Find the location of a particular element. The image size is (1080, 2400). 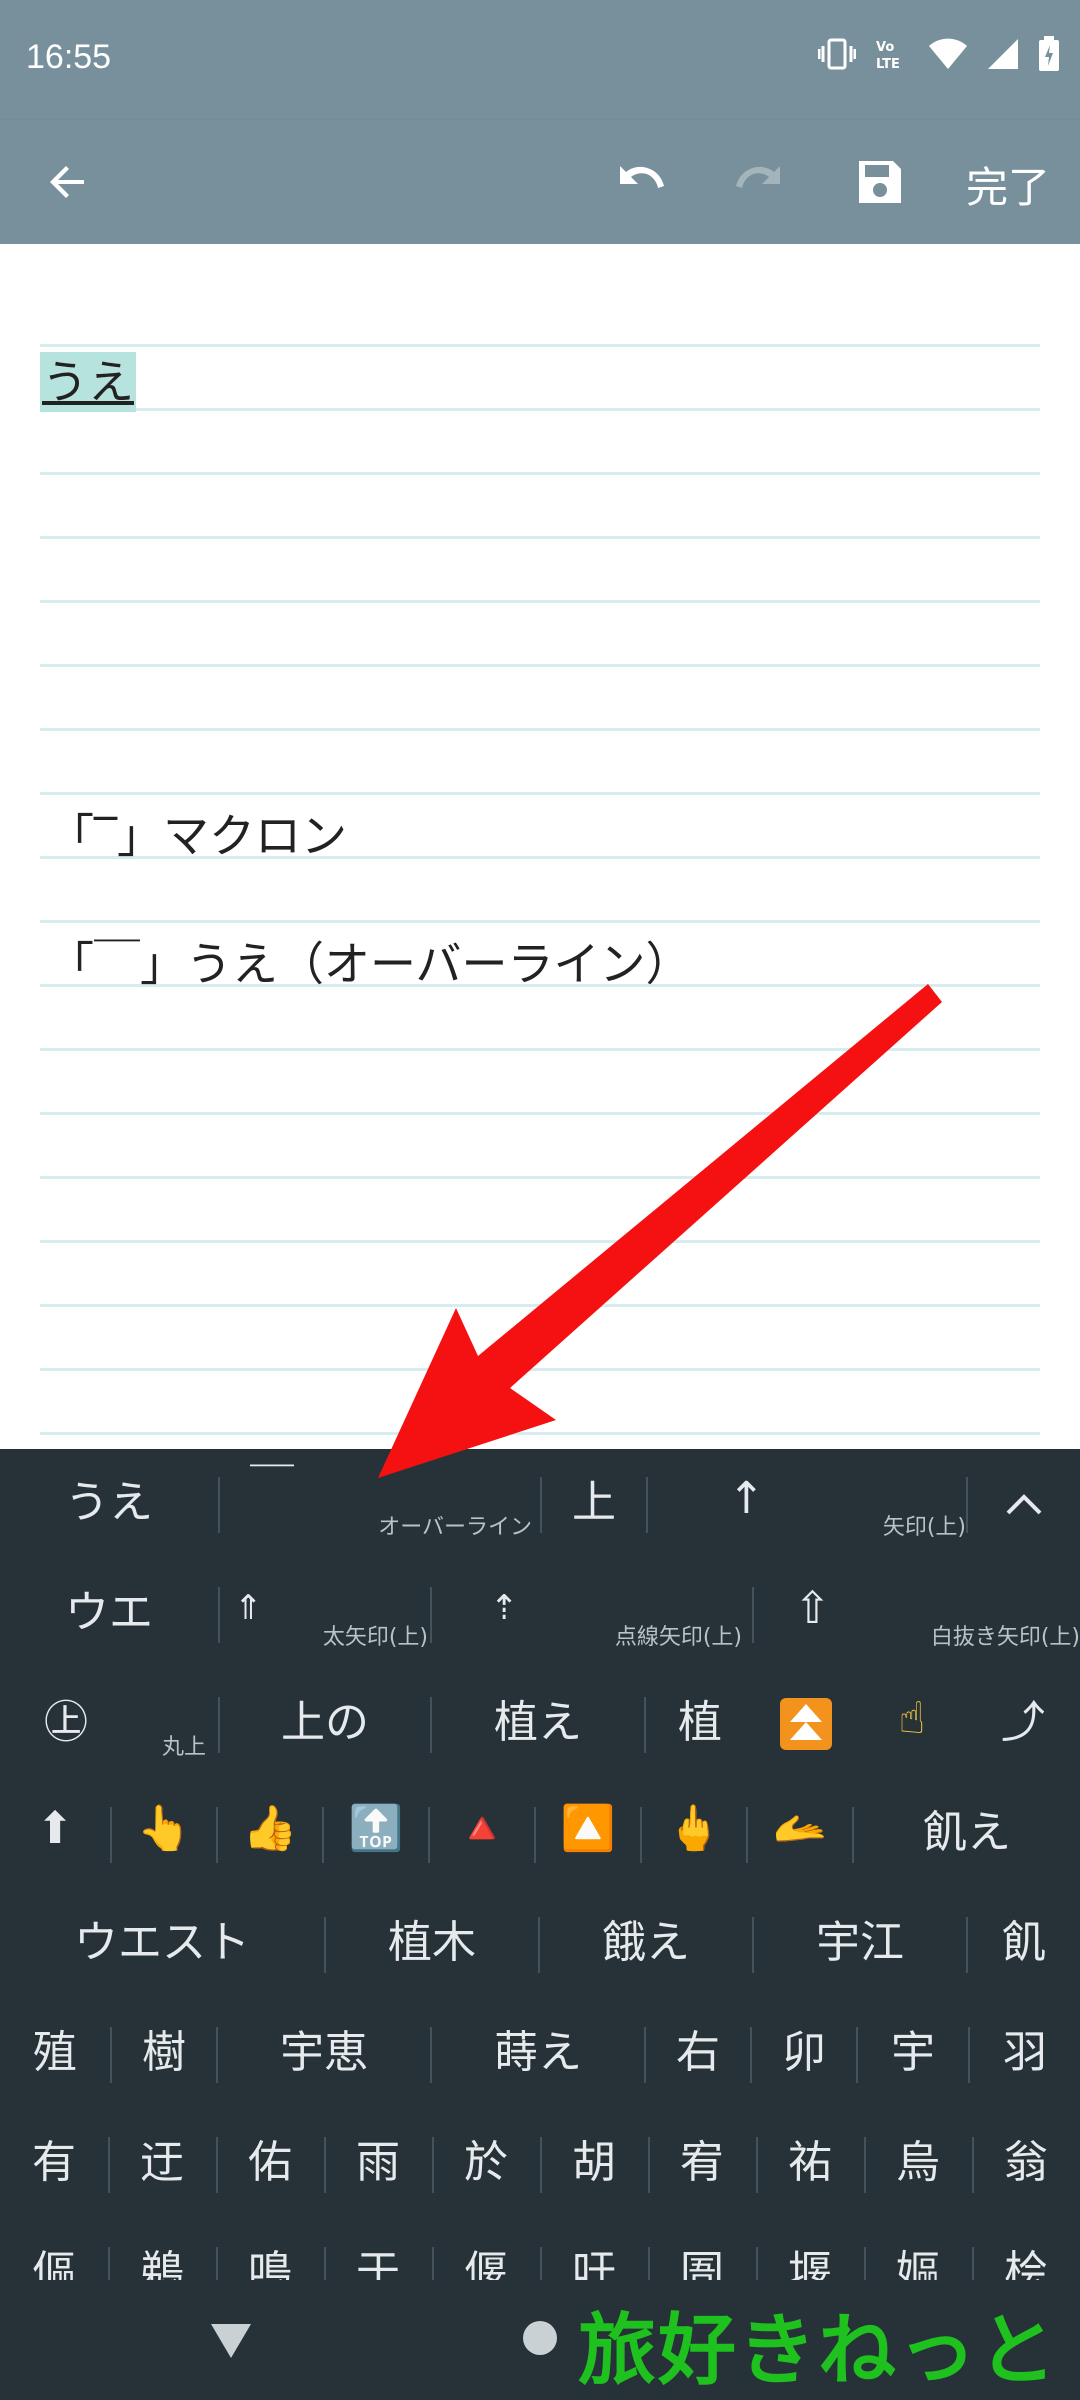

candidate-key: 鵜 is located at coordinates (162, 2249).